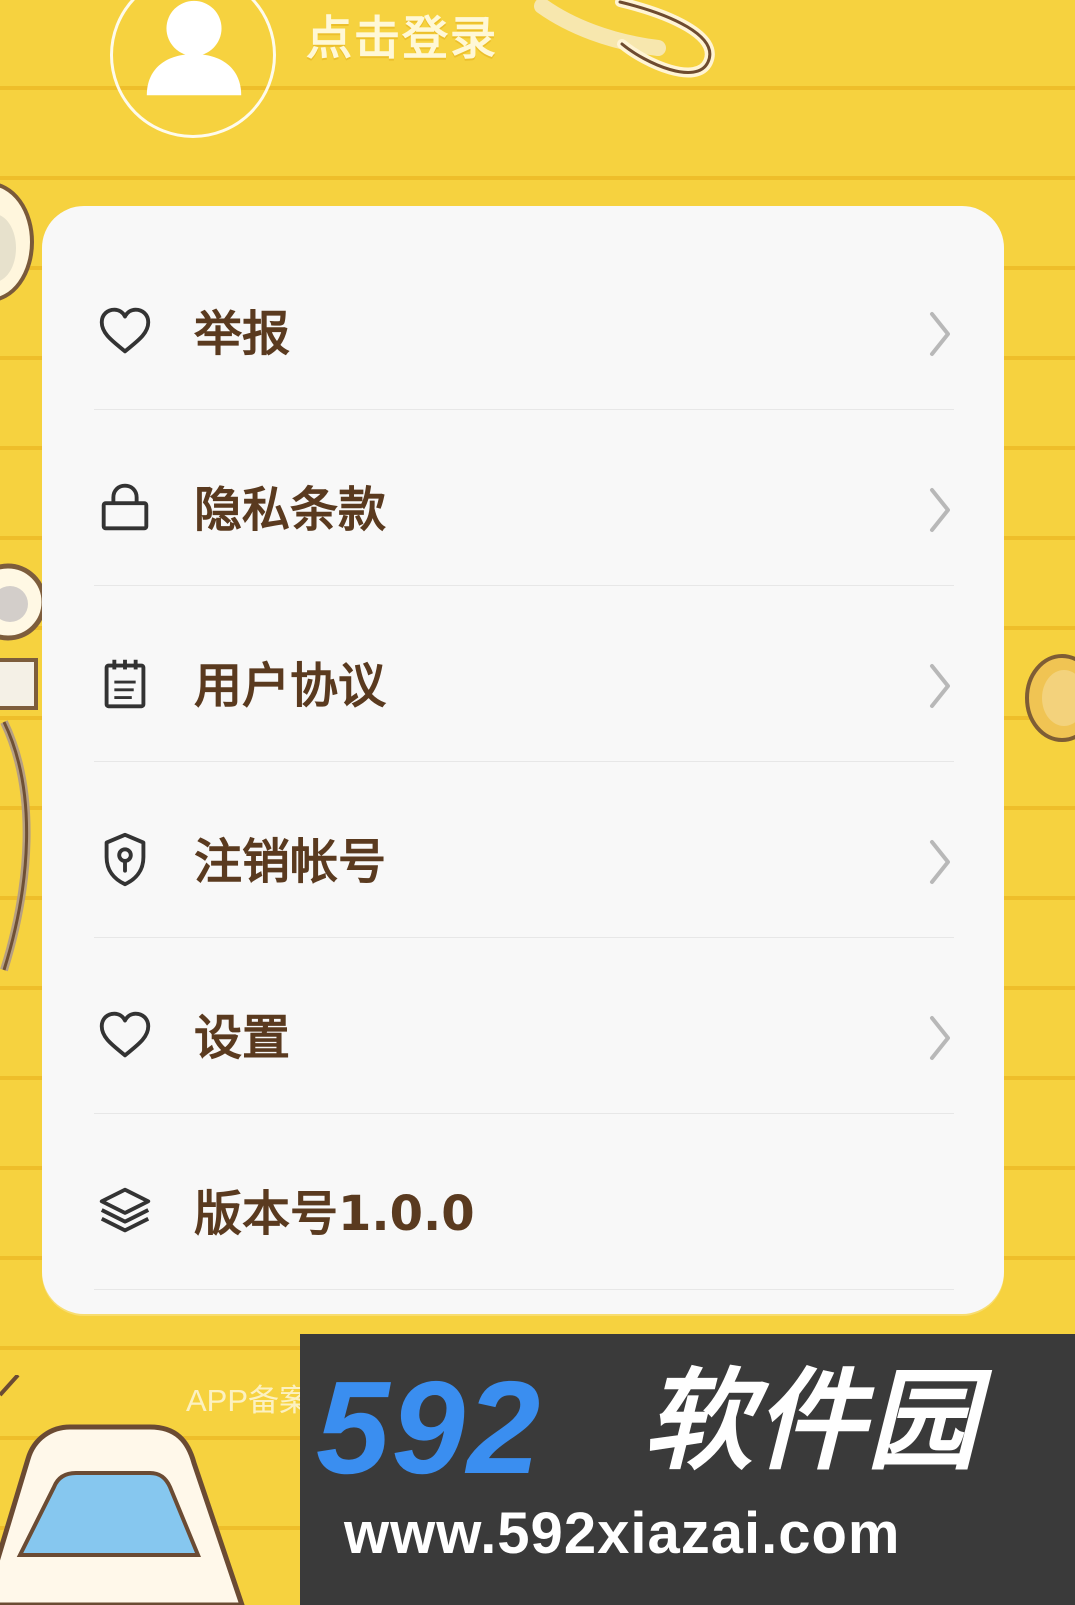  What do you see at coordinates (125, 683) in the screenshot?
I see `notepad-icon` at bounding box center [125, 683].